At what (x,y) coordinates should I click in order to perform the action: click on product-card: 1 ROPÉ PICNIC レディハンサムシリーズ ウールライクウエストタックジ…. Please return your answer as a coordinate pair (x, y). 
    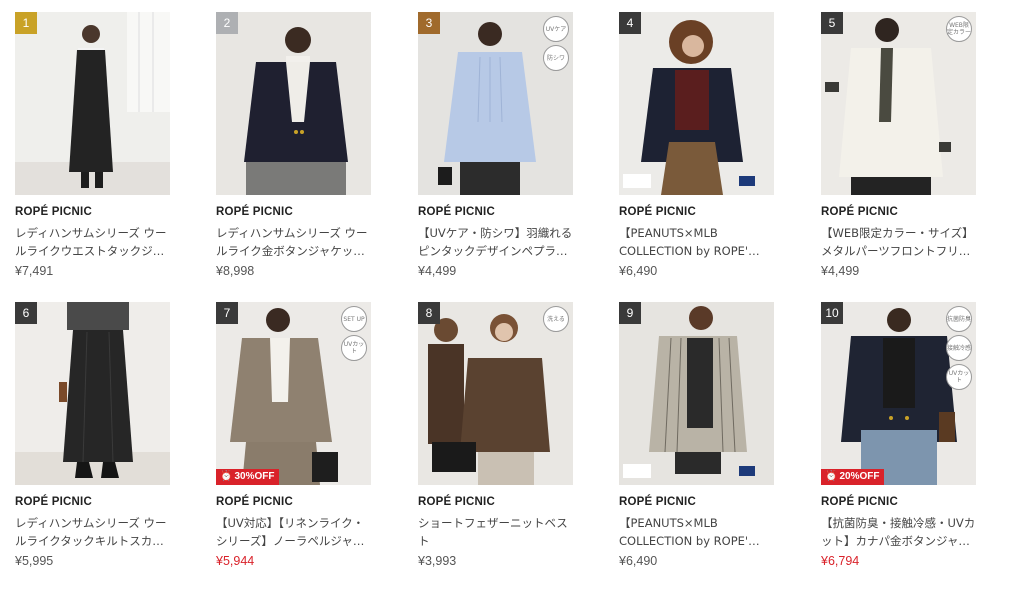
    Looking at the image, I should click on (92, 145).